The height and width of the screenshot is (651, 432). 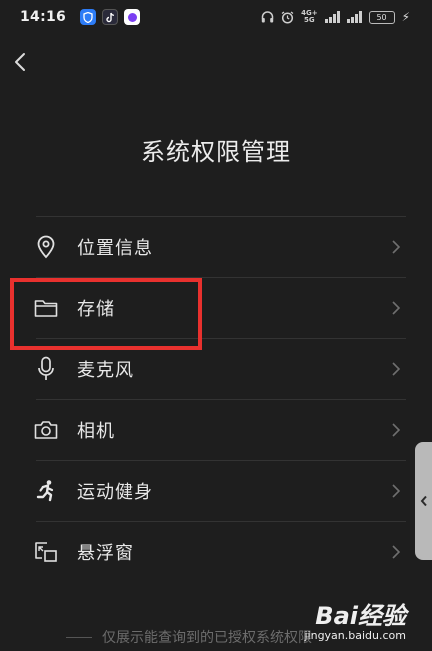 I want to click on alarm-clock-icon, so click(x=287, y=17).